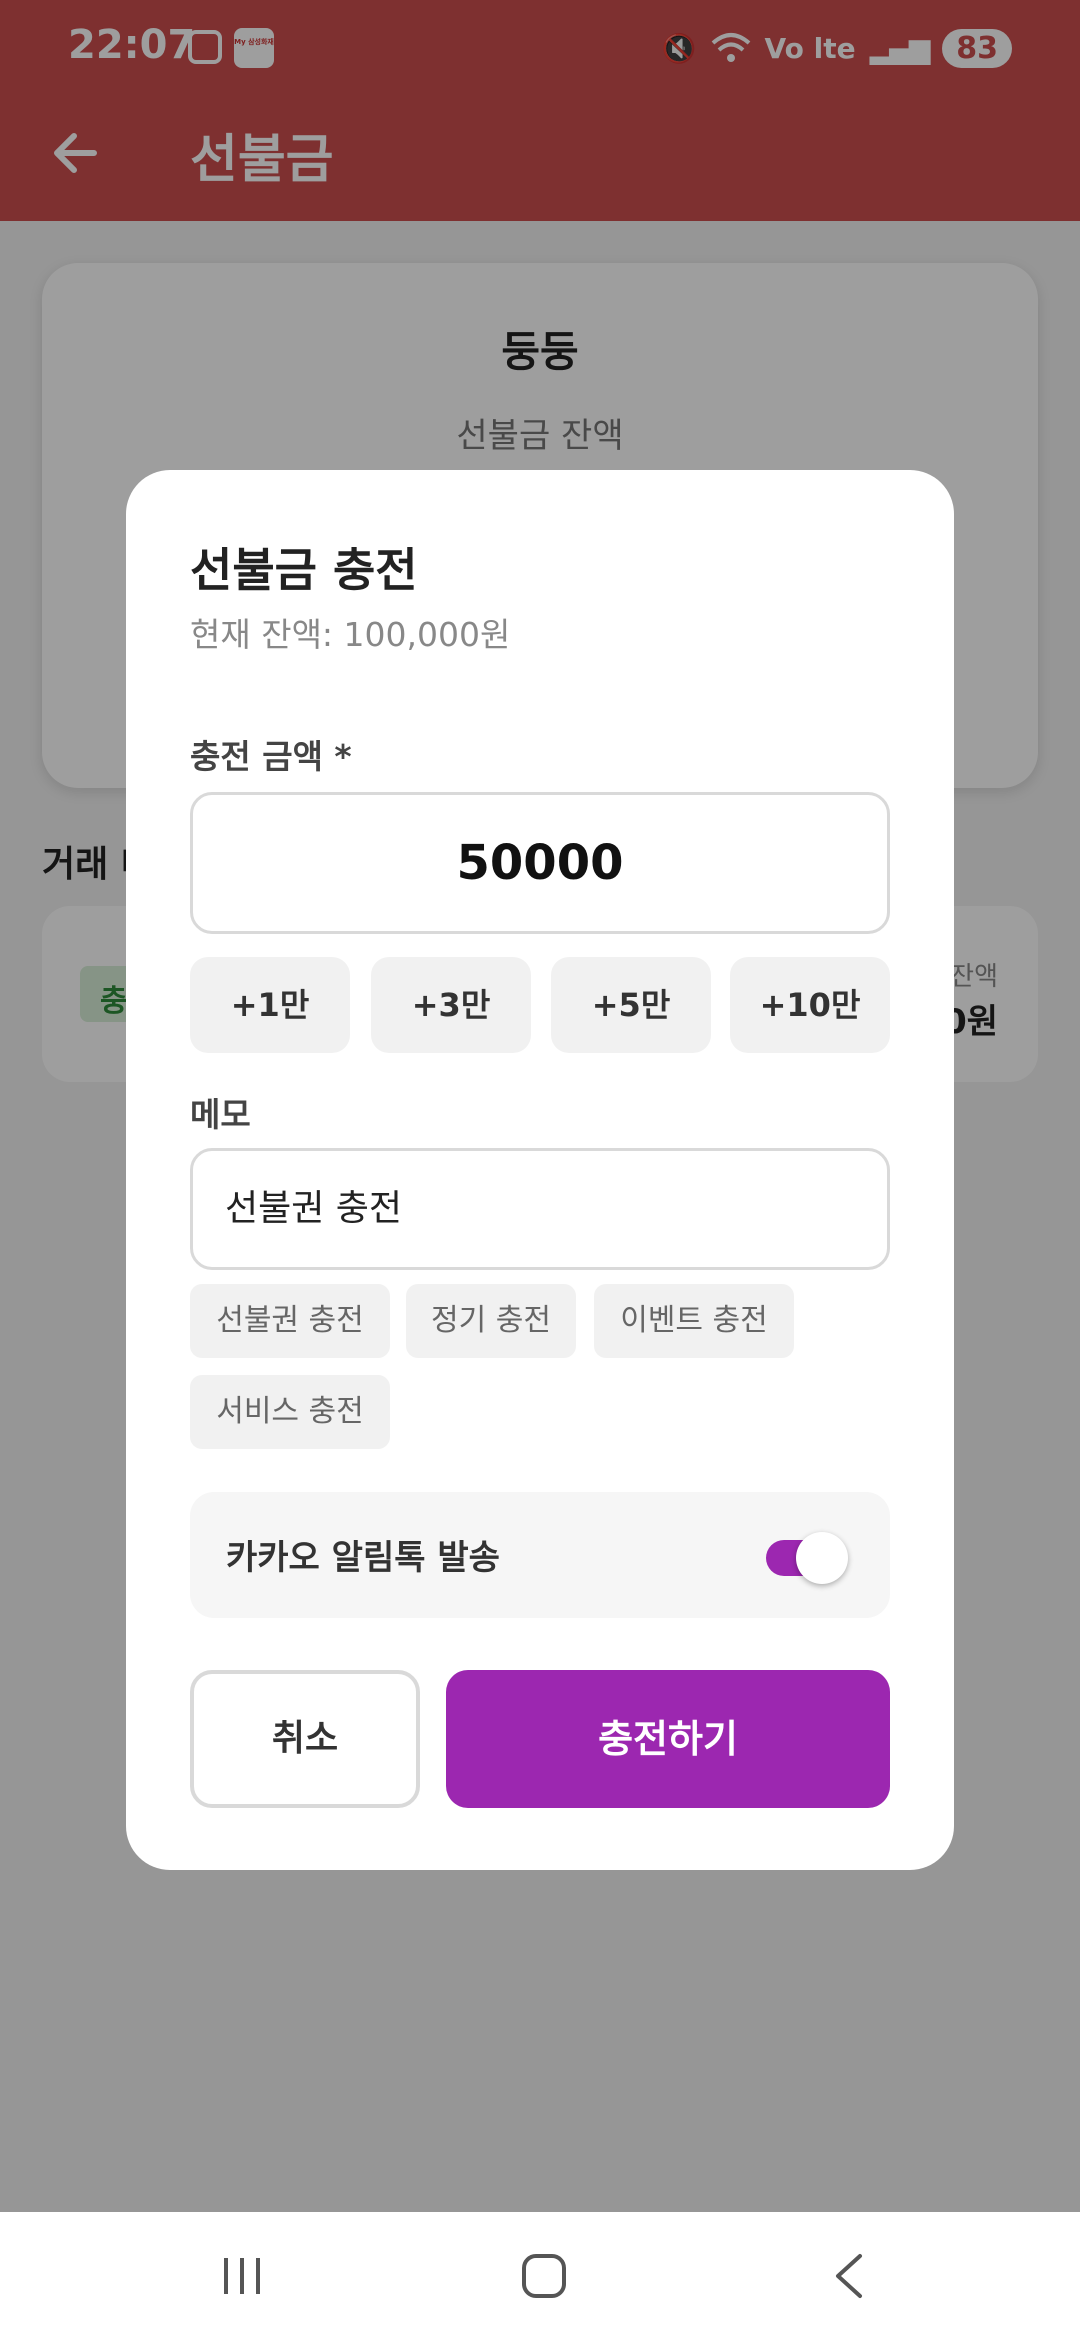 The image size is (1080, 2340). Describe the element at coordinates (290, 1412) in the screenshot. I see `memo-chip-service: 서비스 충전` at that location.